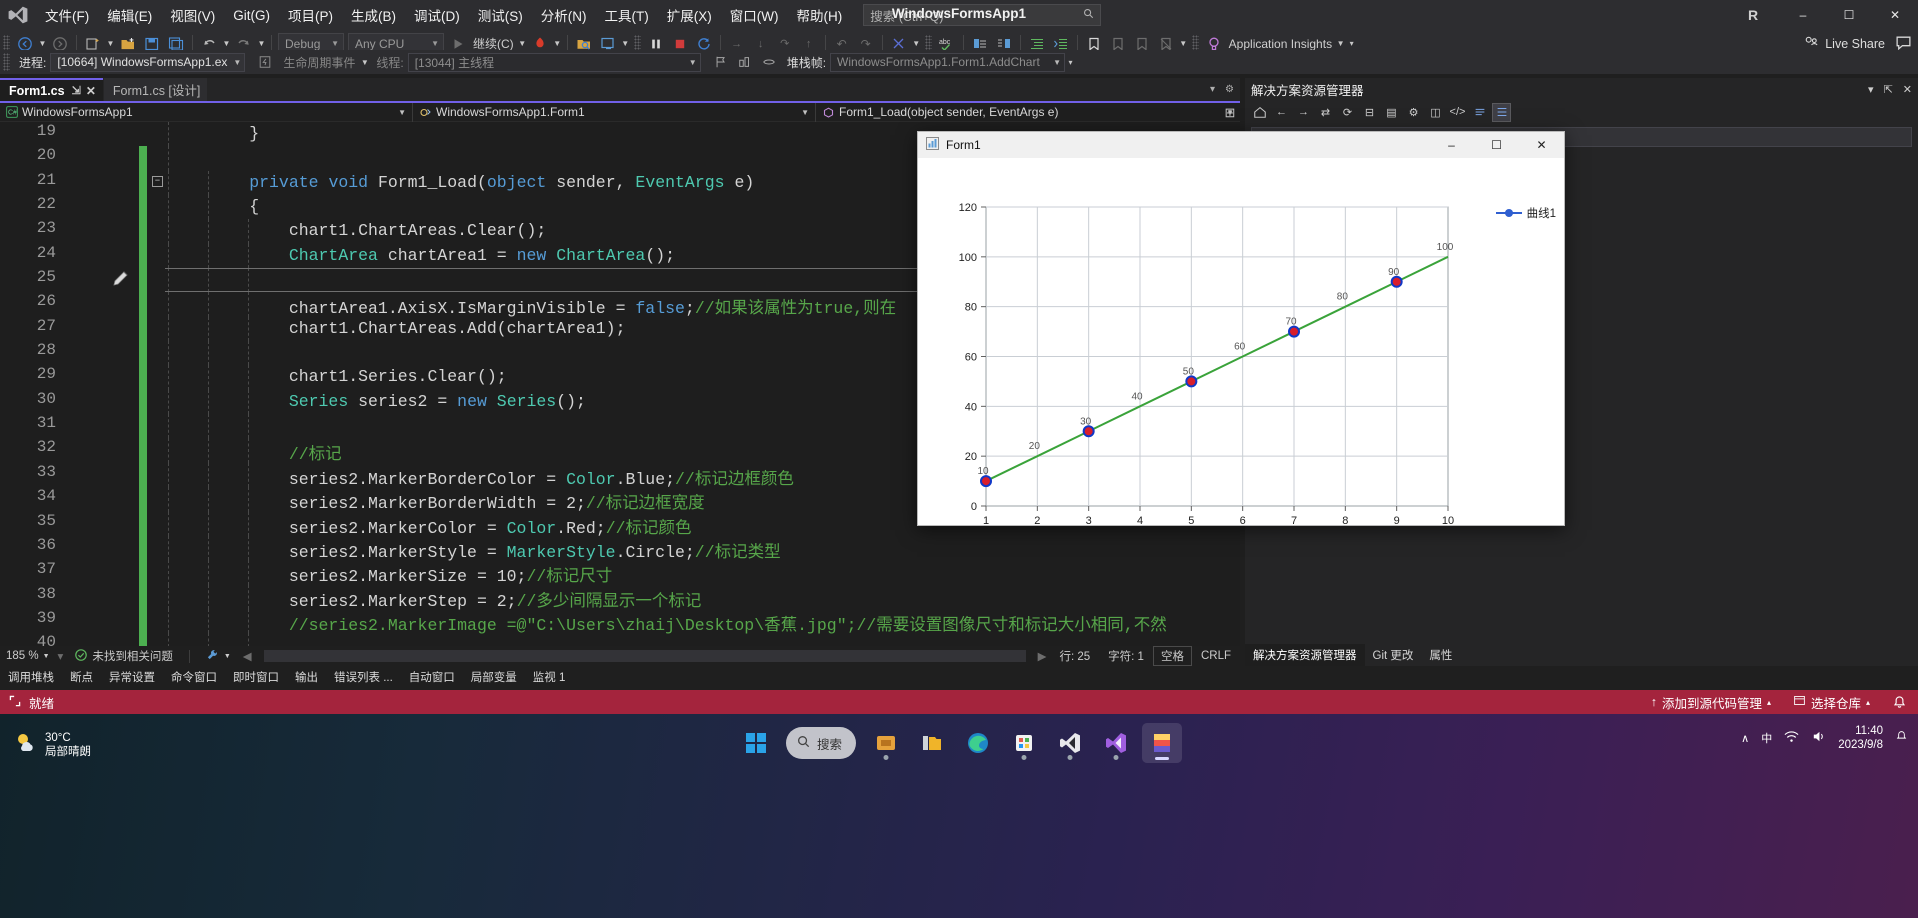 The image size is (1918, 918). Describe the element at coordinates (194, 677) in the screenshot. I see `bottom-tab-command: 命令窗口` at that location.